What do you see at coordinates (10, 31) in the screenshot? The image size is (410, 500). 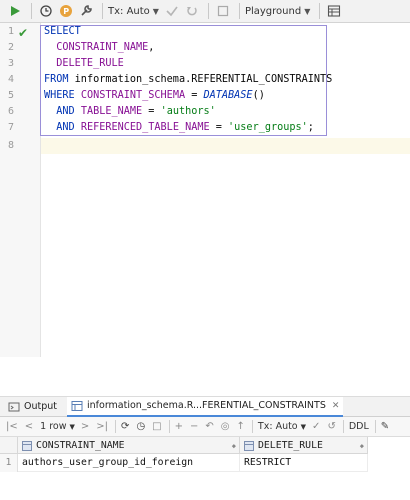 I see `line-number: 1` at bounding box center [10, 31].